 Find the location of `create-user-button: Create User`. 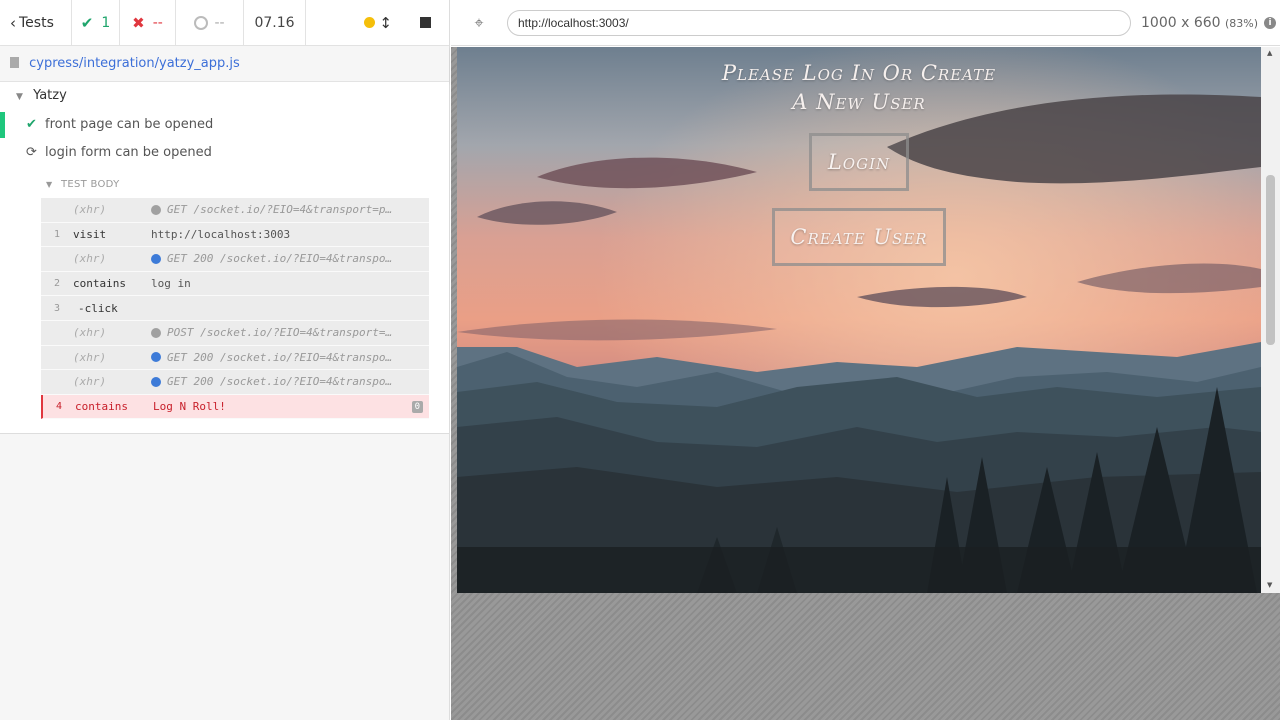

create-user-button: Create User is located at coordinates (859, 237).